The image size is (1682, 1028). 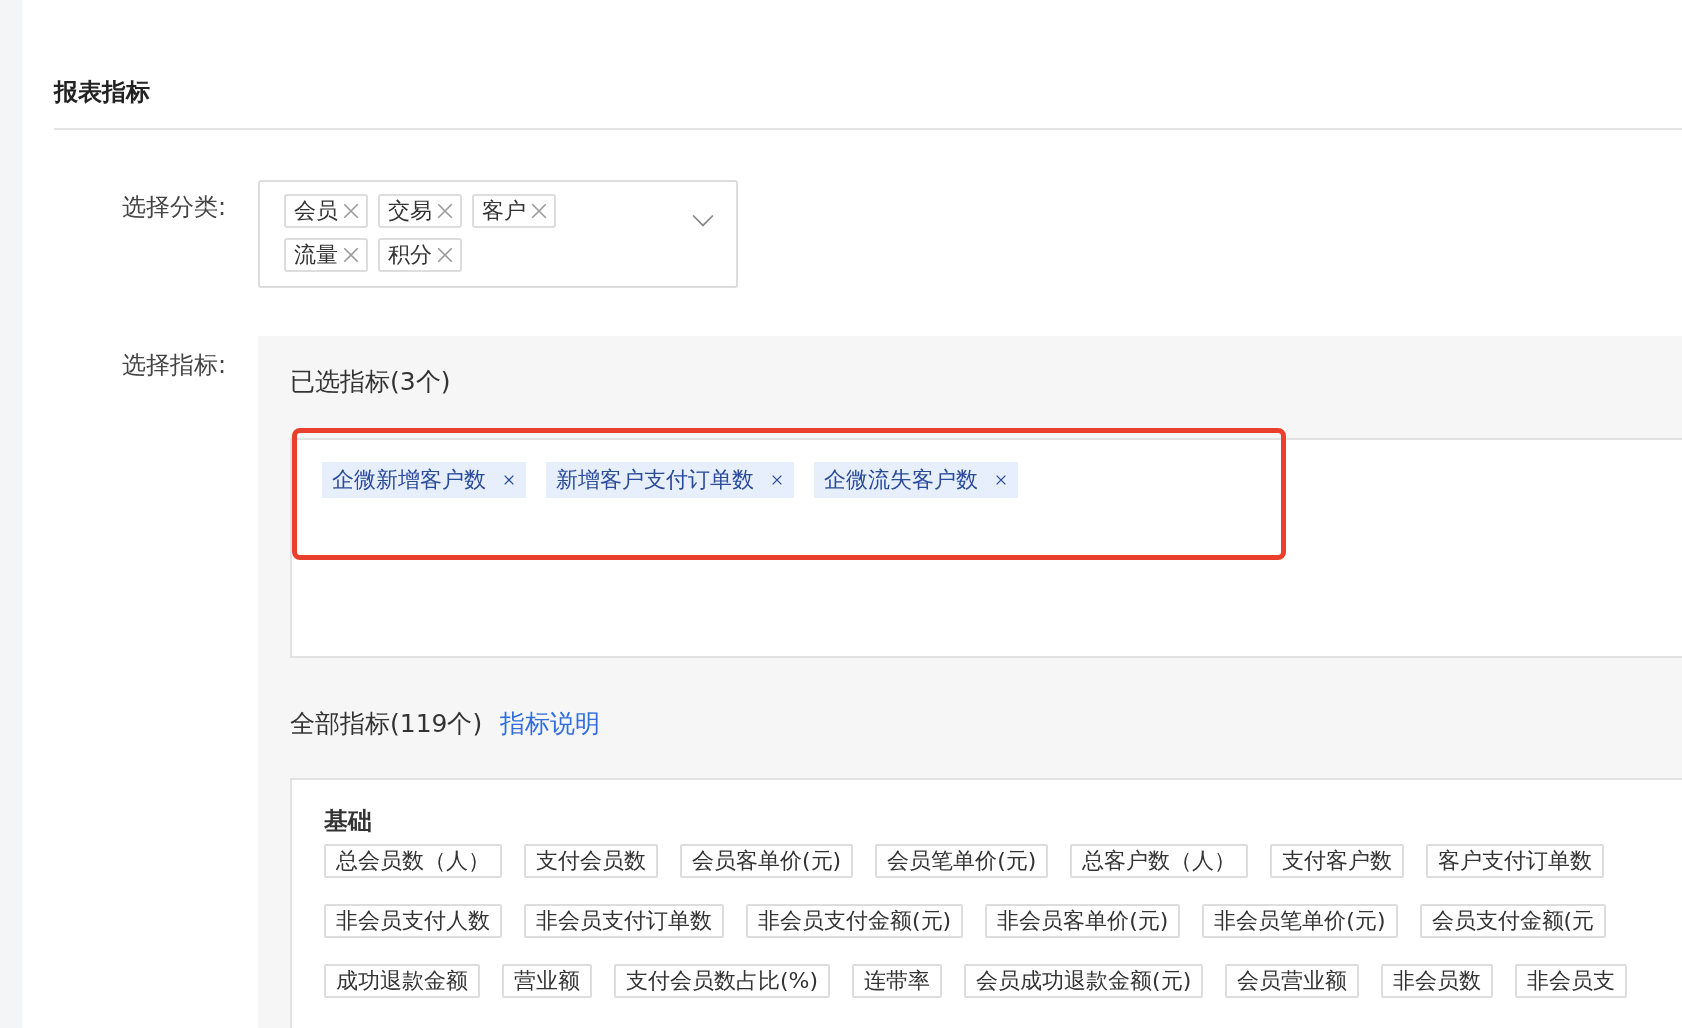 I want to click on metric-option: 总客户数（人）, so click(x=1159, y=861).